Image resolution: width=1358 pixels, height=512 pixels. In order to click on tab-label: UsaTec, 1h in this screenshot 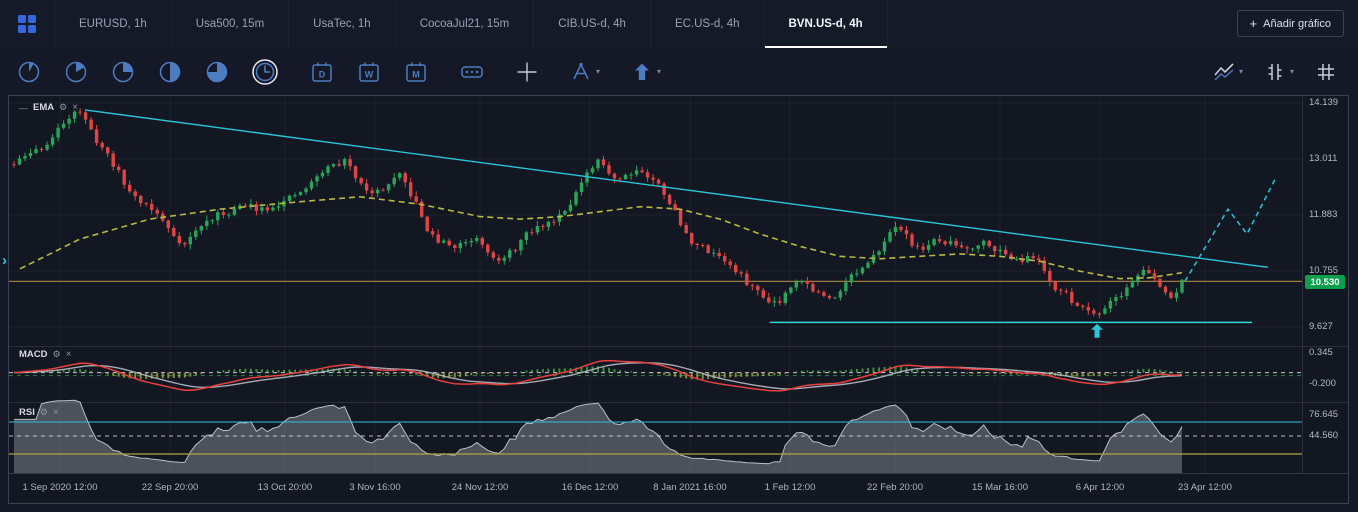, I will do `click(342, 24)`.